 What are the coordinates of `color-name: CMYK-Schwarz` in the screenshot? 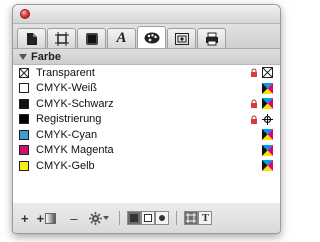 It's located at (75, 103).